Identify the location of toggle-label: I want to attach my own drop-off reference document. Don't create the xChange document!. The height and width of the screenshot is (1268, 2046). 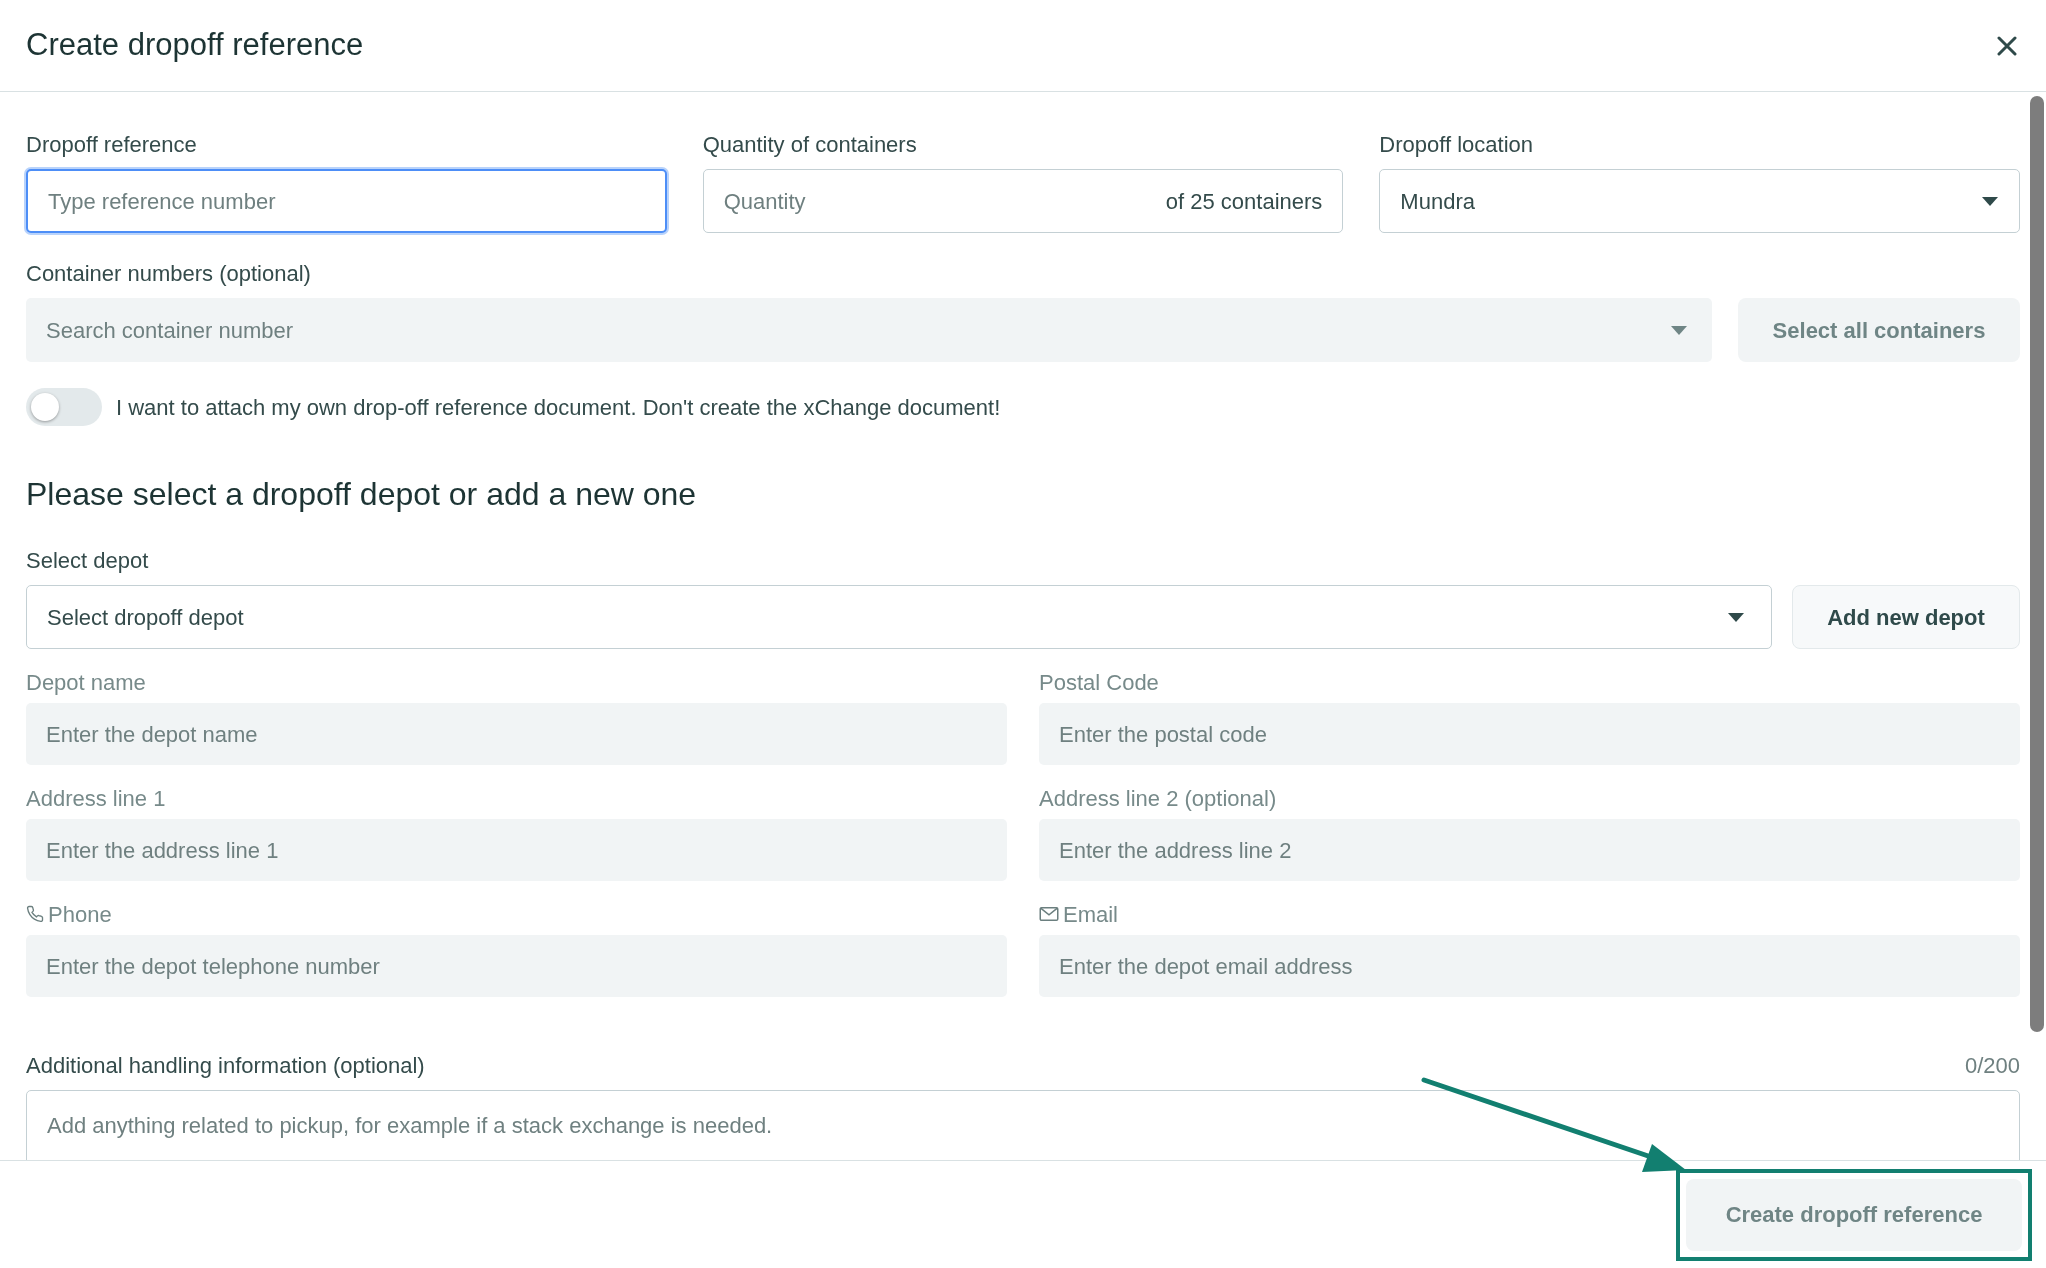
(558, 407).